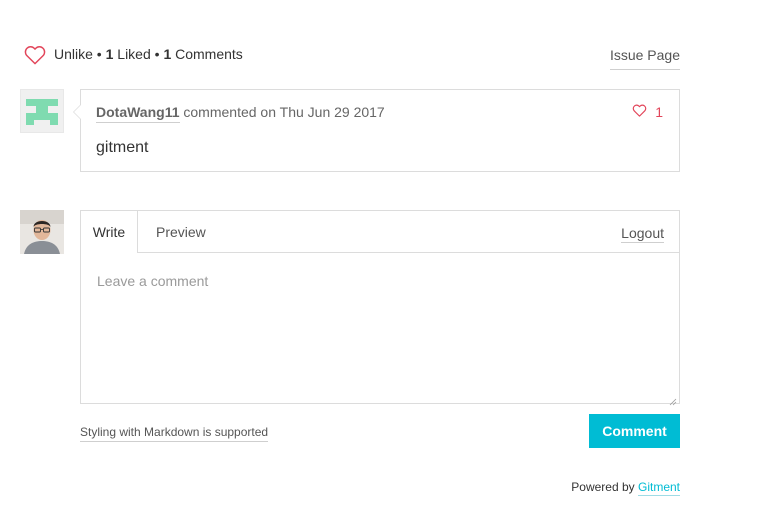  What do you see at coordinates (647, 112) in the screenshot?
I see `comment-like-button: 1` at bounding box center [647, 112].